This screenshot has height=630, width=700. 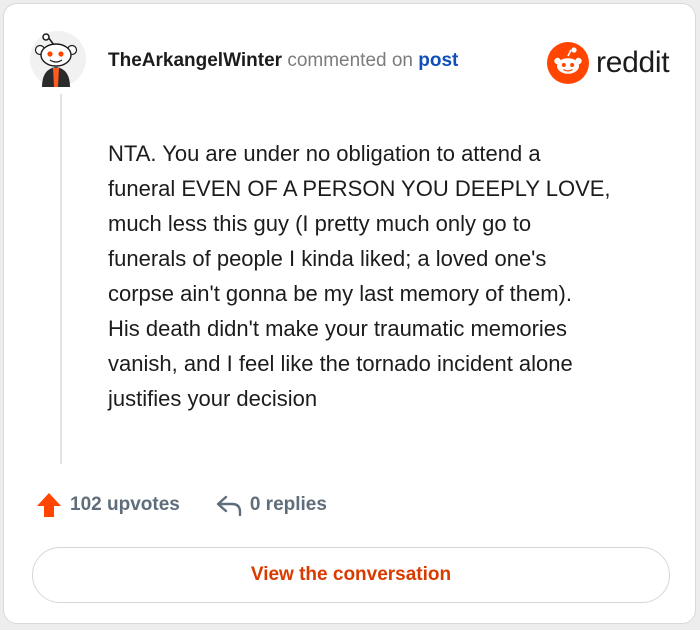 I want to click on reddit-snoo-logo-icon, so click(x=568, y=63).